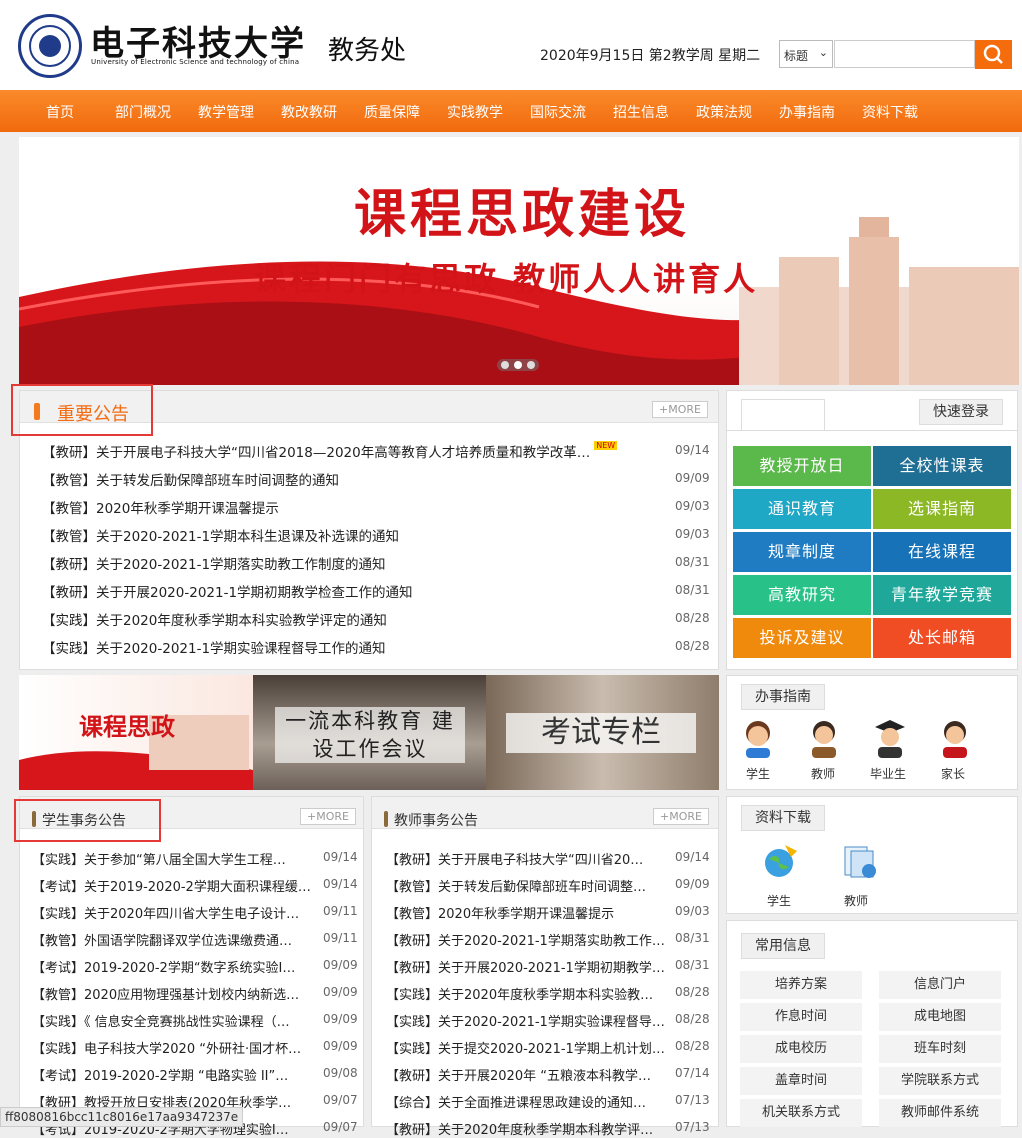 This screenshot has height=1138, width=1022. I want to click on teacher-notice-date: 07/13, so click(692, 1127).